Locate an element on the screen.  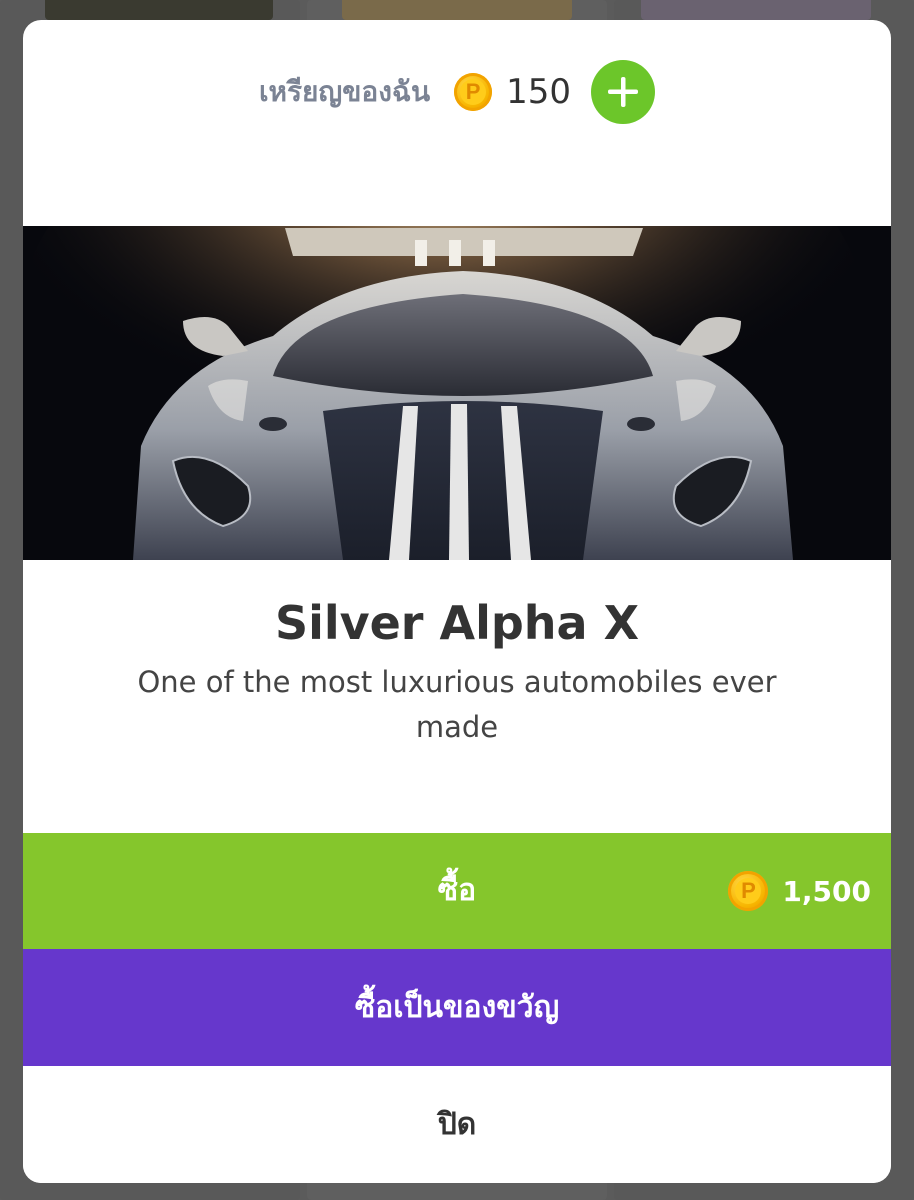
coin-balance: 150 is located at coordinates (539, 92).